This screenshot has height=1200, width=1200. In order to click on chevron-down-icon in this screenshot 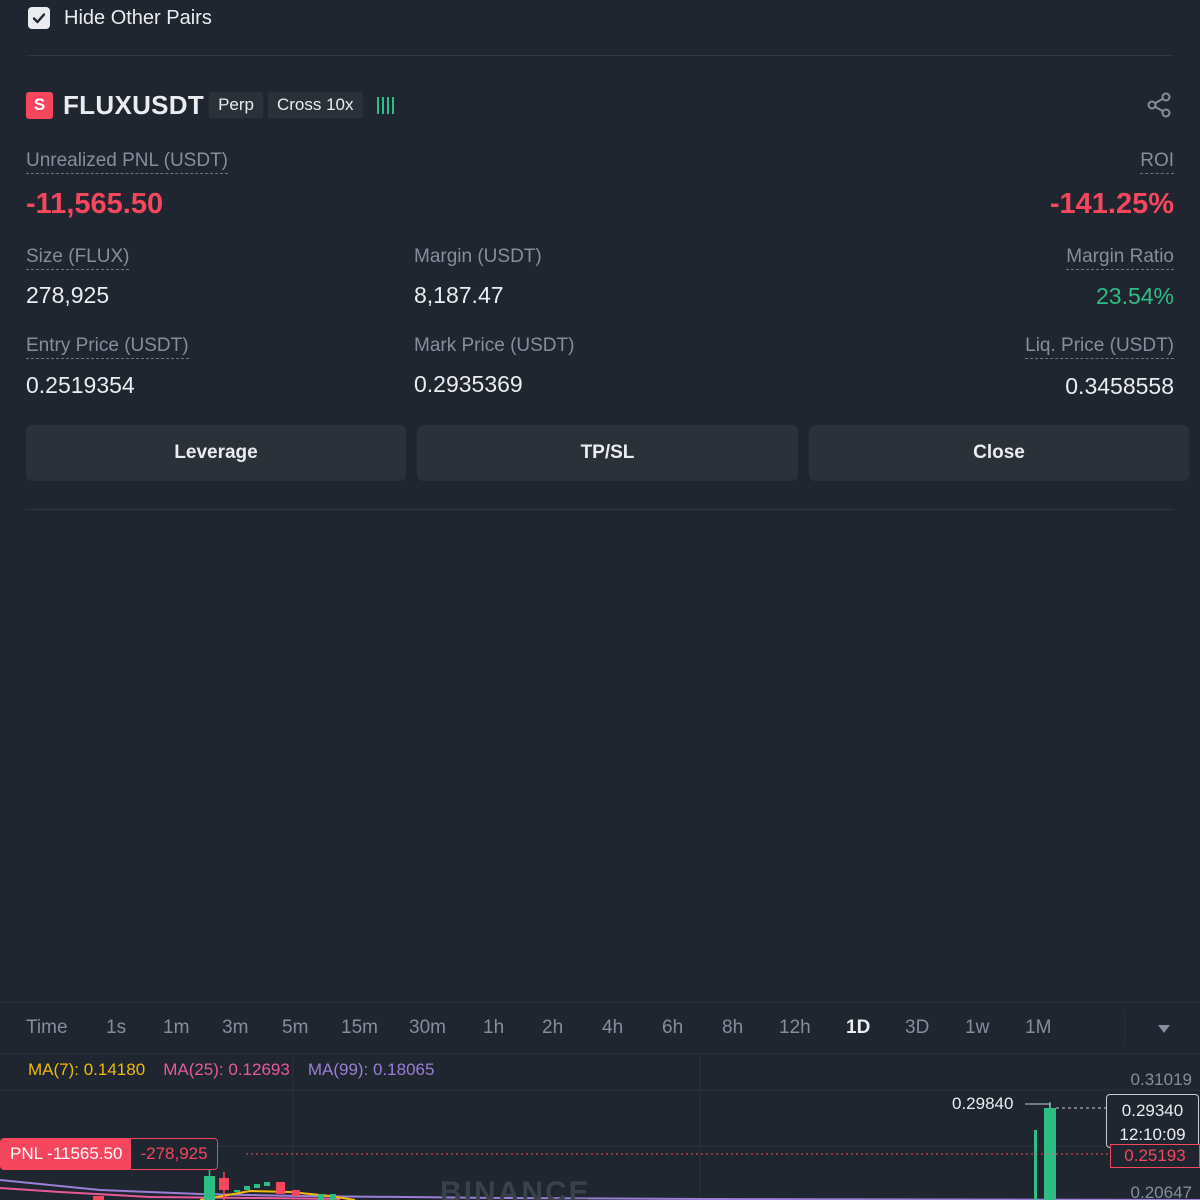, I will do `click(1164, 1029)`.